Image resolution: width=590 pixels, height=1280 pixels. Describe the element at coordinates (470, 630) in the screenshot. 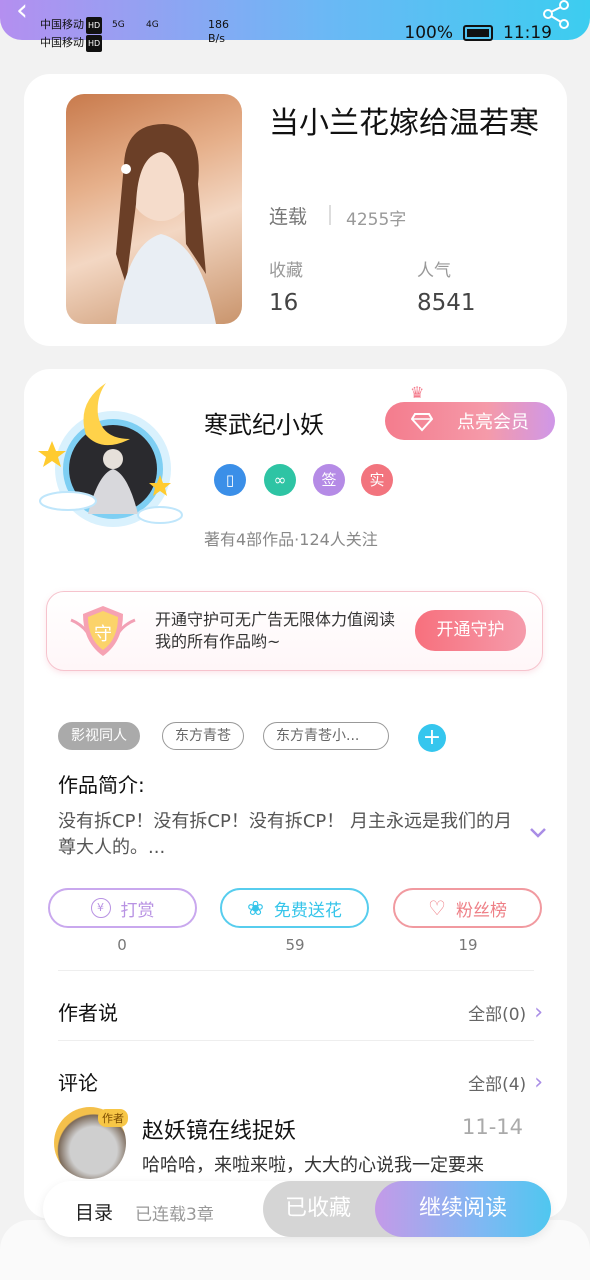

I see `open-guard-button: 开通守护` at that location.